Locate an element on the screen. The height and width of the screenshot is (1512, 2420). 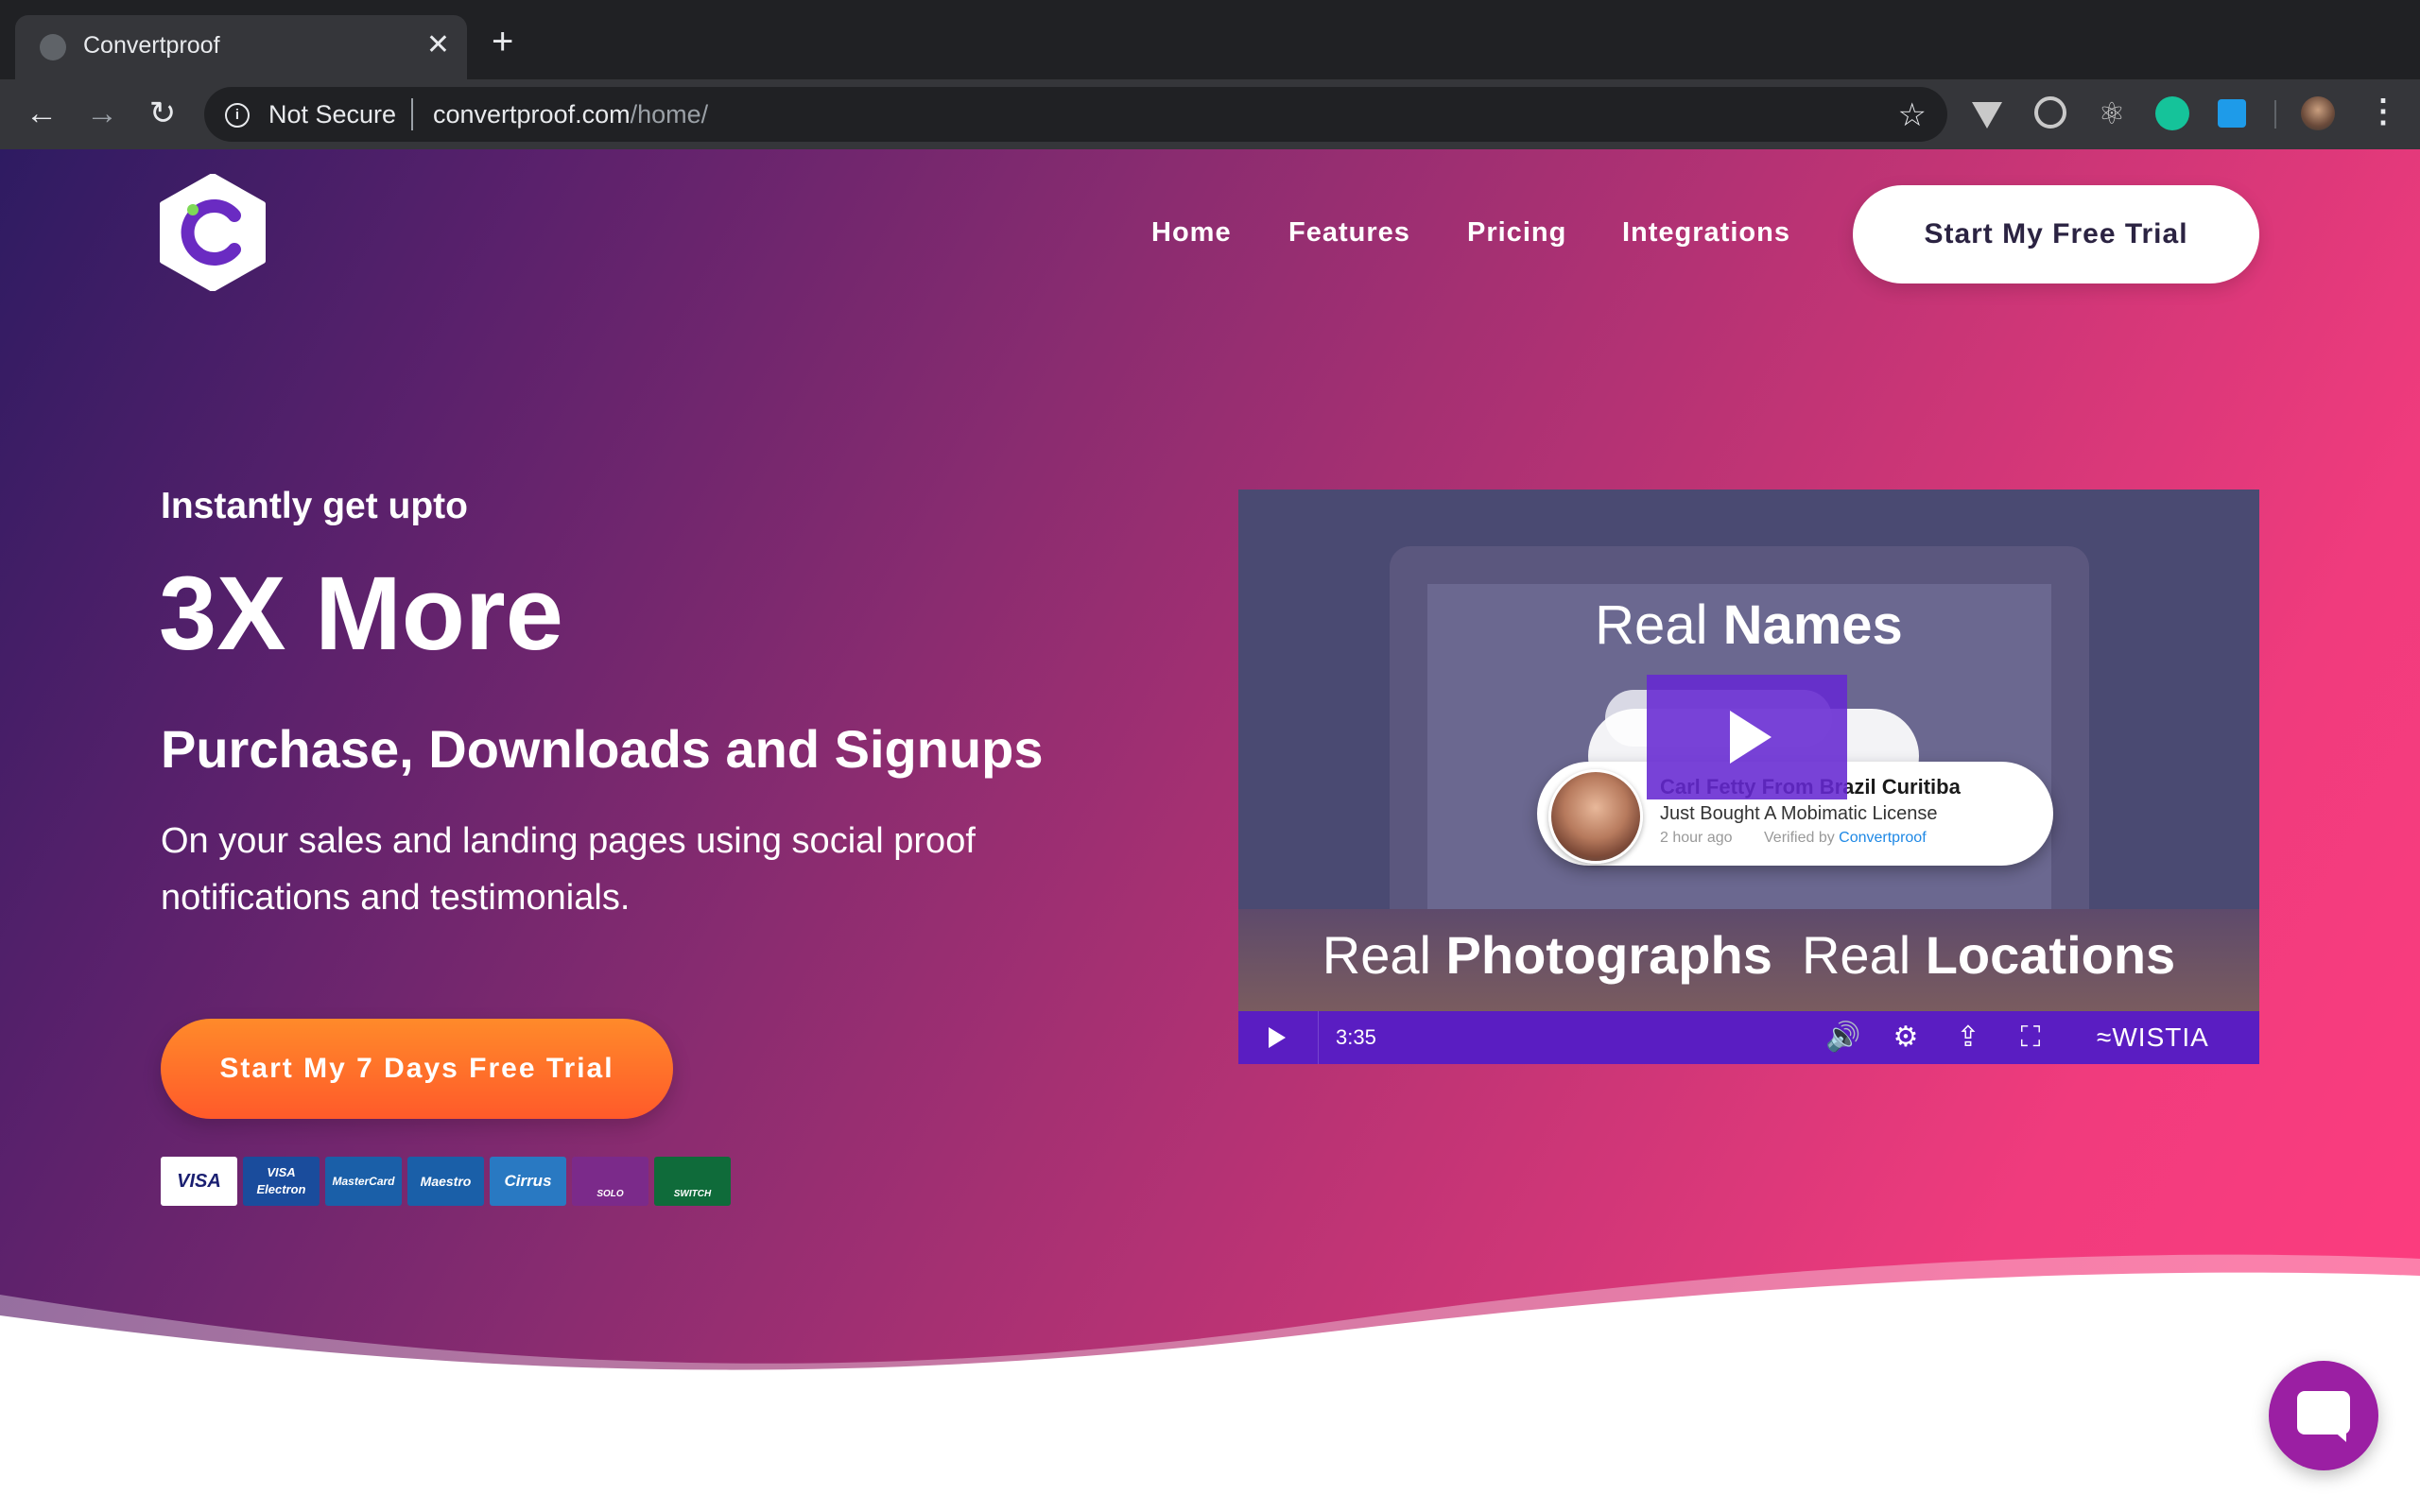
video-caption-names: Real Names is located at coordinates (1748, 625).